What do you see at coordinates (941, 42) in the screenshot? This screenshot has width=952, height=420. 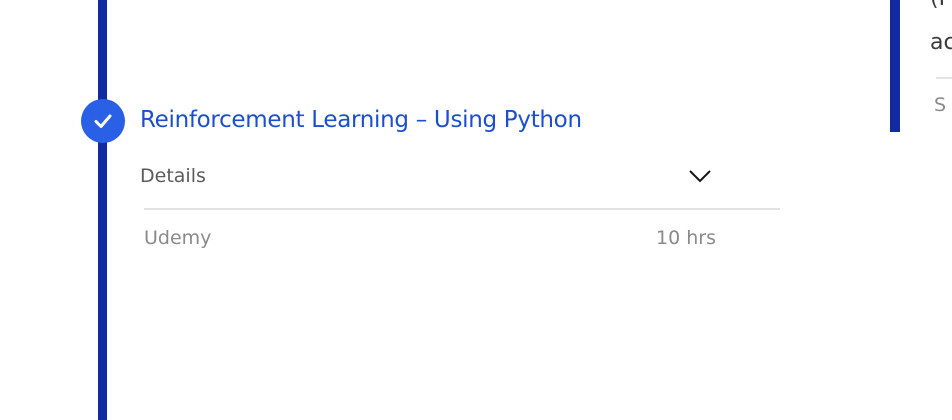 I see `adjacent-title-fragment-2: ac` at bounding box center [941, 42].